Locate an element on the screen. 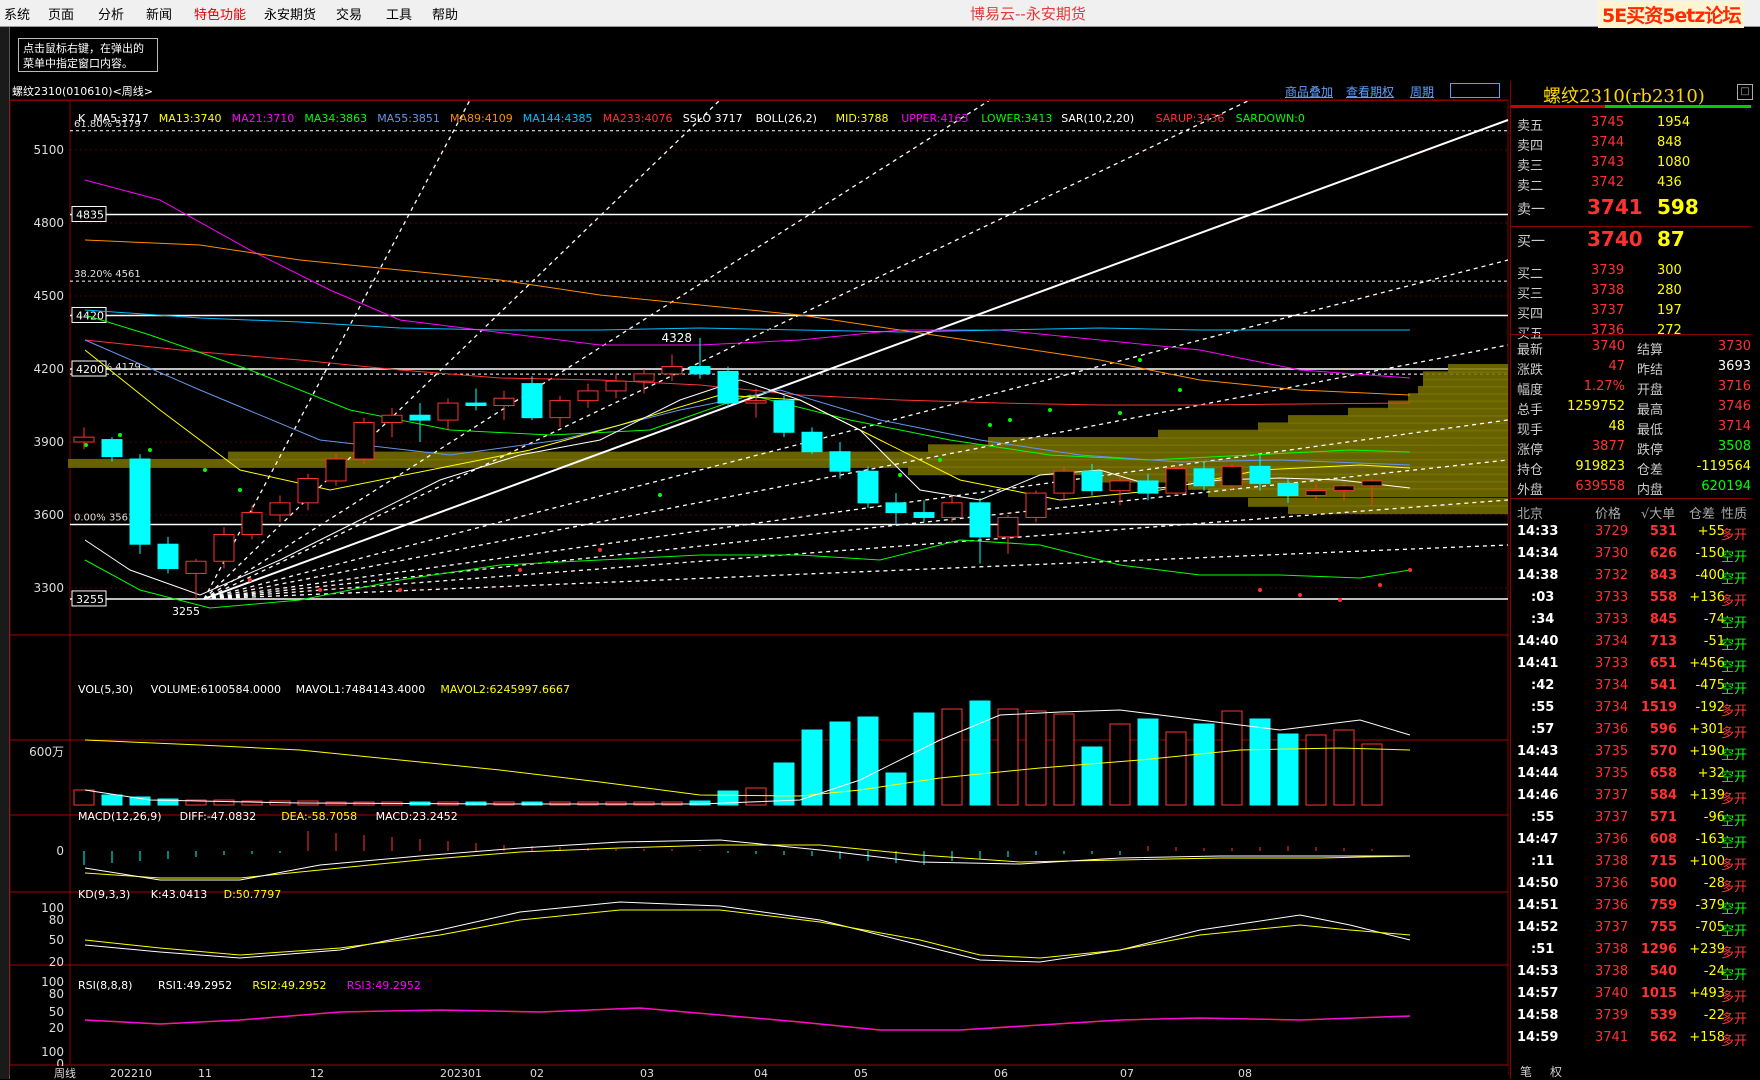 The height and width of the screenshot is (1080, 1760). x-tick-label: 周线 is located at coordinates (65, 1072).